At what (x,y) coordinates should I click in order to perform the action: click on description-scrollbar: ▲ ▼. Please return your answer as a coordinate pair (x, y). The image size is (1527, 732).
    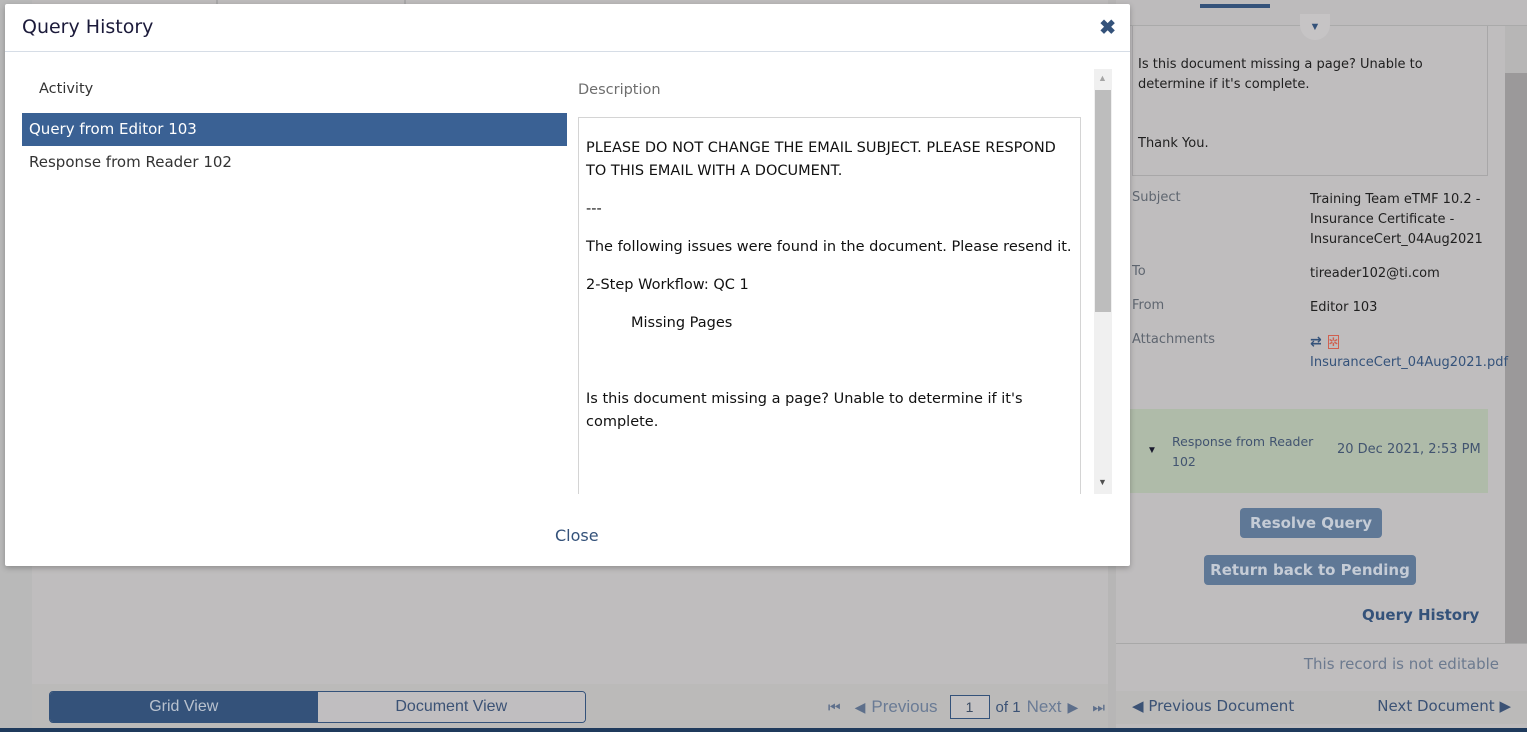
    Looking at the image, I should click on (1103, 281).